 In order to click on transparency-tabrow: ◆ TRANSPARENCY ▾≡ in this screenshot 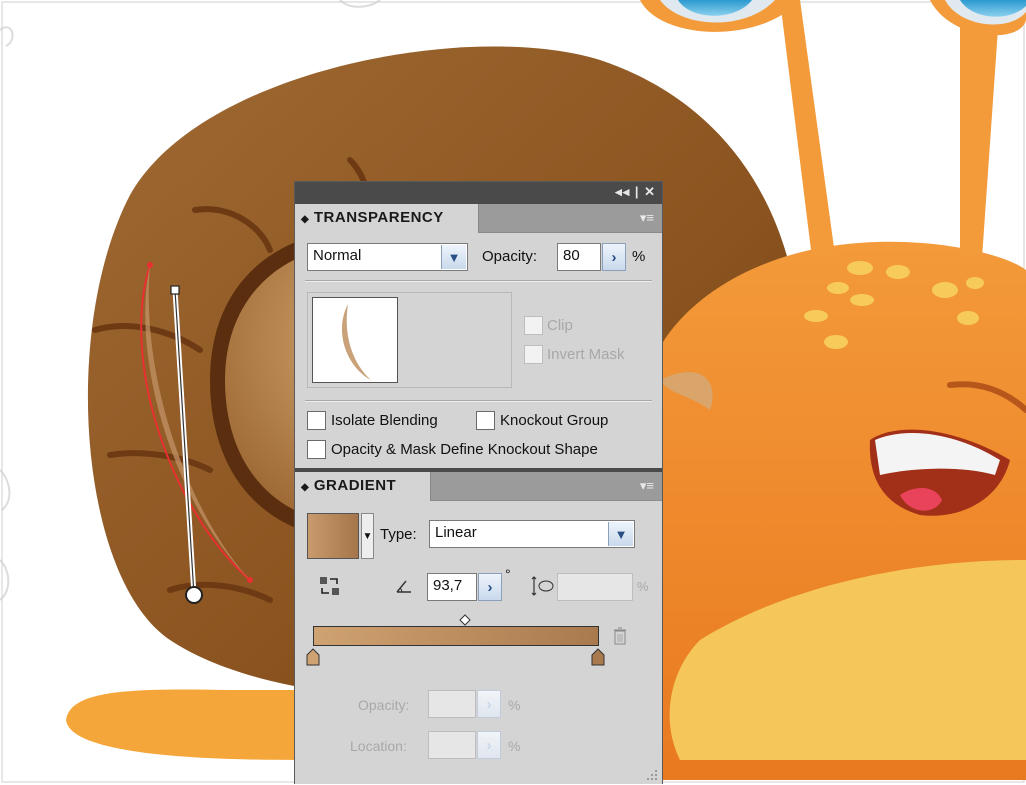, I will do `click(478, 218)`.